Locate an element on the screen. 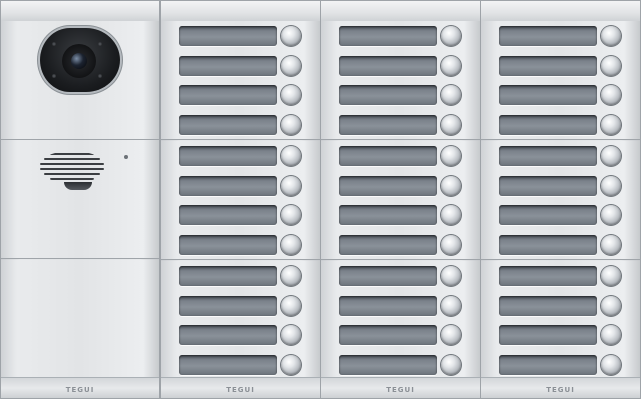 This screenshot has width=641, height=400. microphone-icon is located at coordinates (78, 186).